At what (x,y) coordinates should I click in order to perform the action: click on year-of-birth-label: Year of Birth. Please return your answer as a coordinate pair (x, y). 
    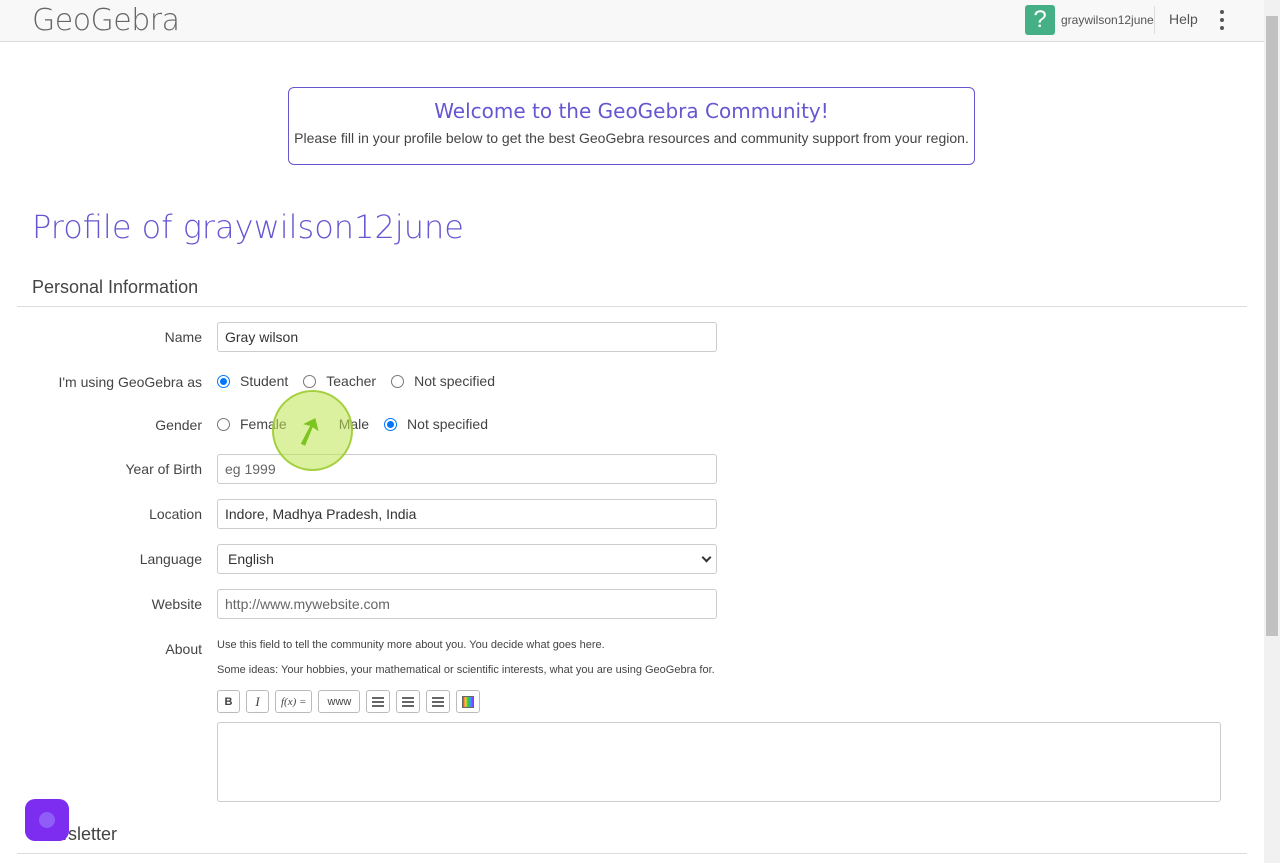
    Looking at the image, I should click on (163, 469).